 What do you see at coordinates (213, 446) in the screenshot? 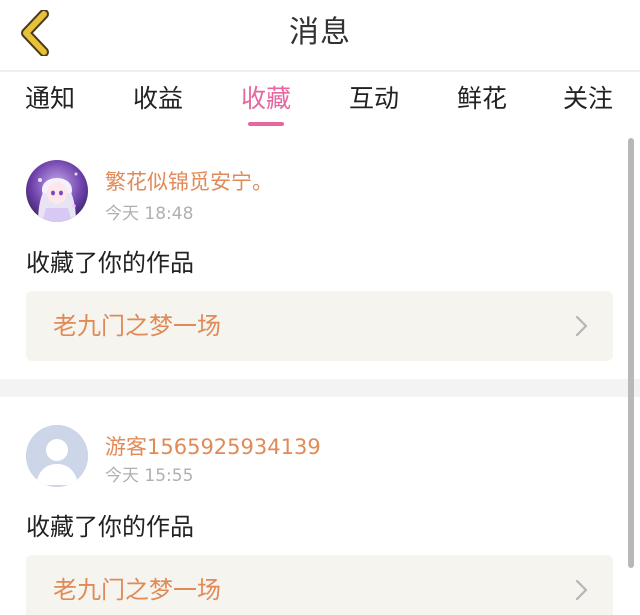
I see `username: 游客1565925934139` at bounding box center [213, 446].